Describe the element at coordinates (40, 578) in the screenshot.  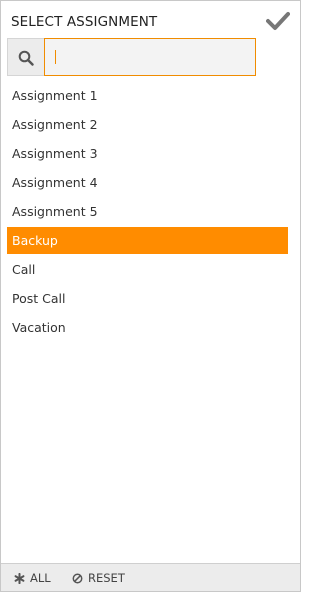
I see `select-all-label: ALL` at that location.